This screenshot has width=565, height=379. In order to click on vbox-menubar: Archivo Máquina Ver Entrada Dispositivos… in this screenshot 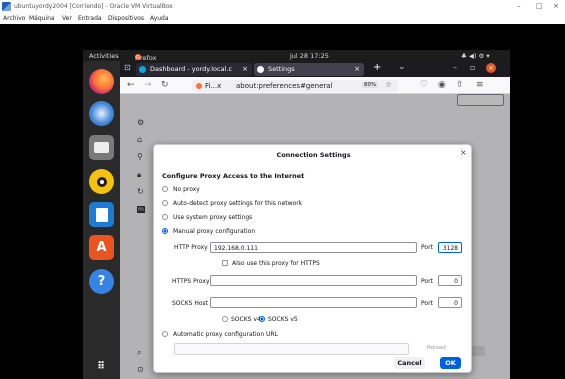, I will do `click(282, 18)`.